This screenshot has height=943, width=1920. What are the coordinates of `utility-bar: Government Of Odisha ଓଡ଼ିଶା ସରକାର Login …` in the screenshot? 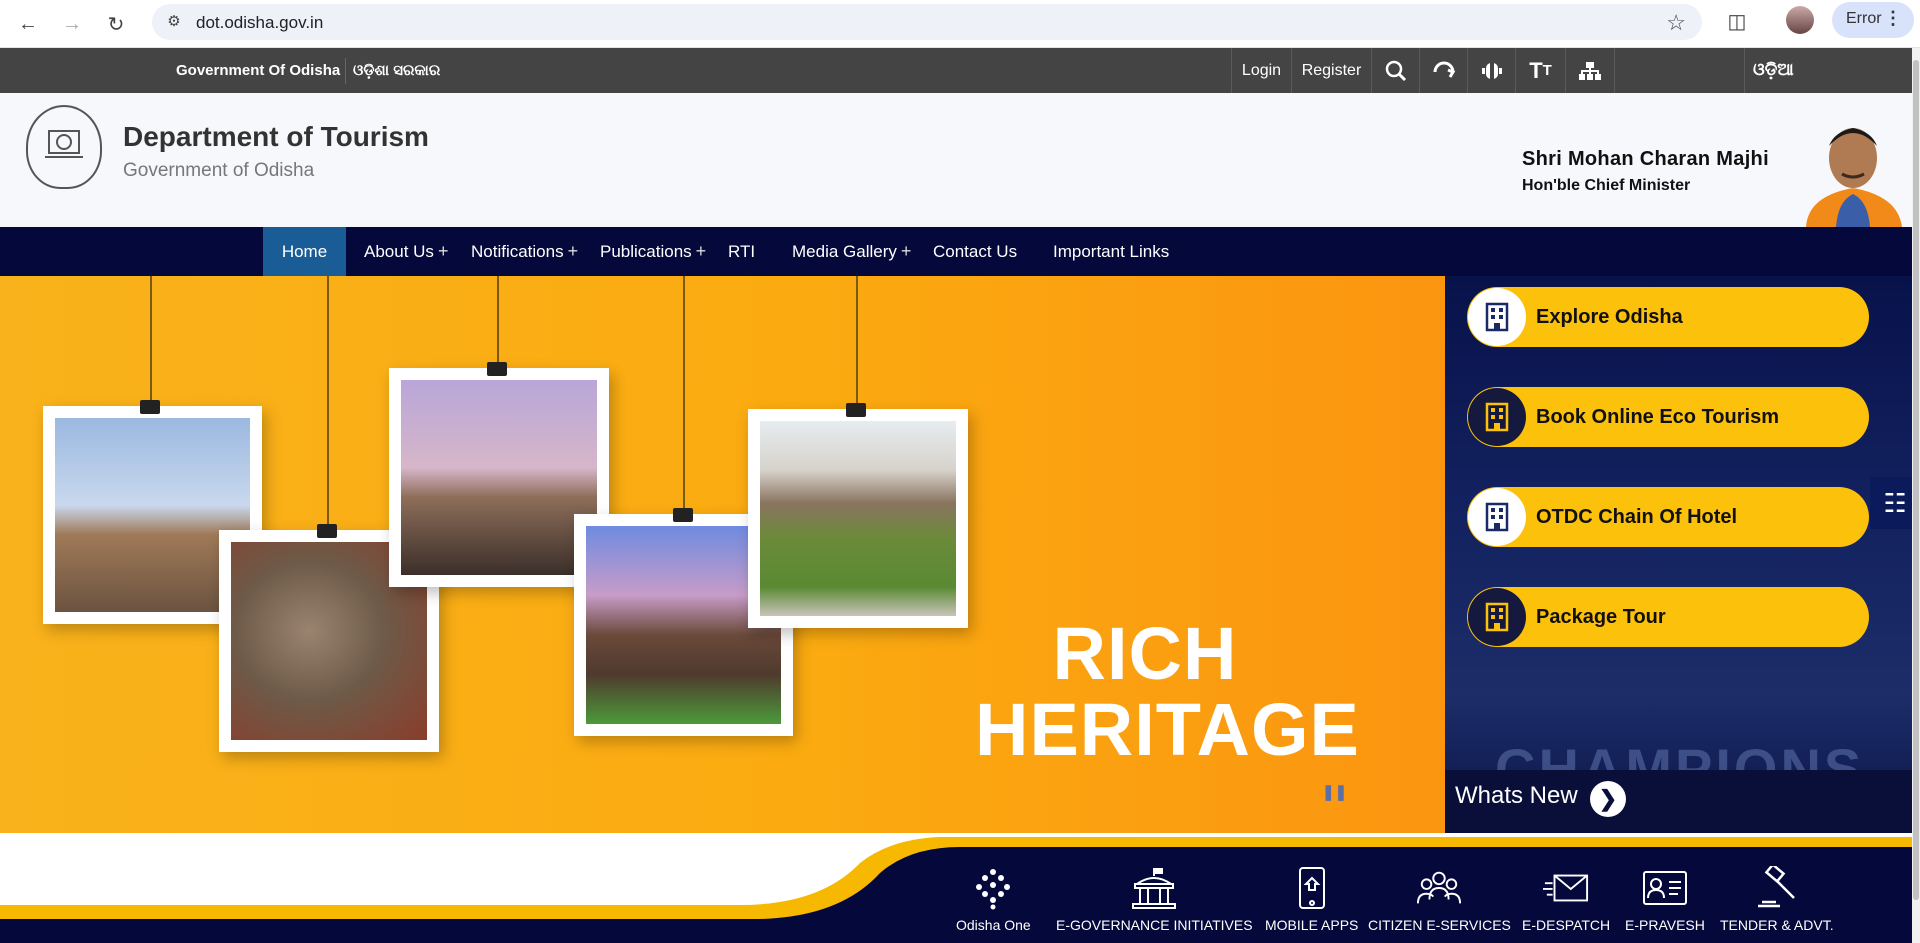 It's located at (960, 70).